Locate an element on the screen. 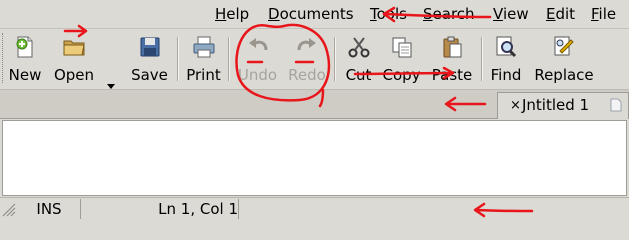 This screenshot has height=240, width=629. menu-help-mnemonic: H is located at coordinates (221, 14).